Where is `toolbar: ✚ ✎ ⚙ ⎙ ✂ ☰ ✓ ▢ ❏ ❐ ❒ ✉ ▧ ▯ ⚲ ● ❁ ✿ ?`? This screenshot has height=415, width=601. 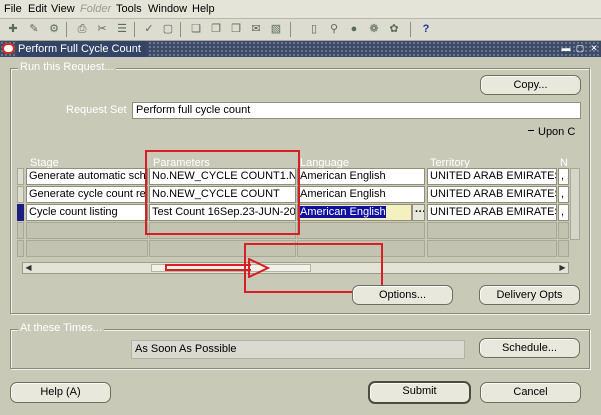
toolbar: ✚ ✎ ⚙ ⎙ ✂ ☰ ✓ ▢ ❏ ❐ ❒ ✉ ▧ ▯ ⚲ ● ❁ ✿ ? is located at coordinates (300, 30).